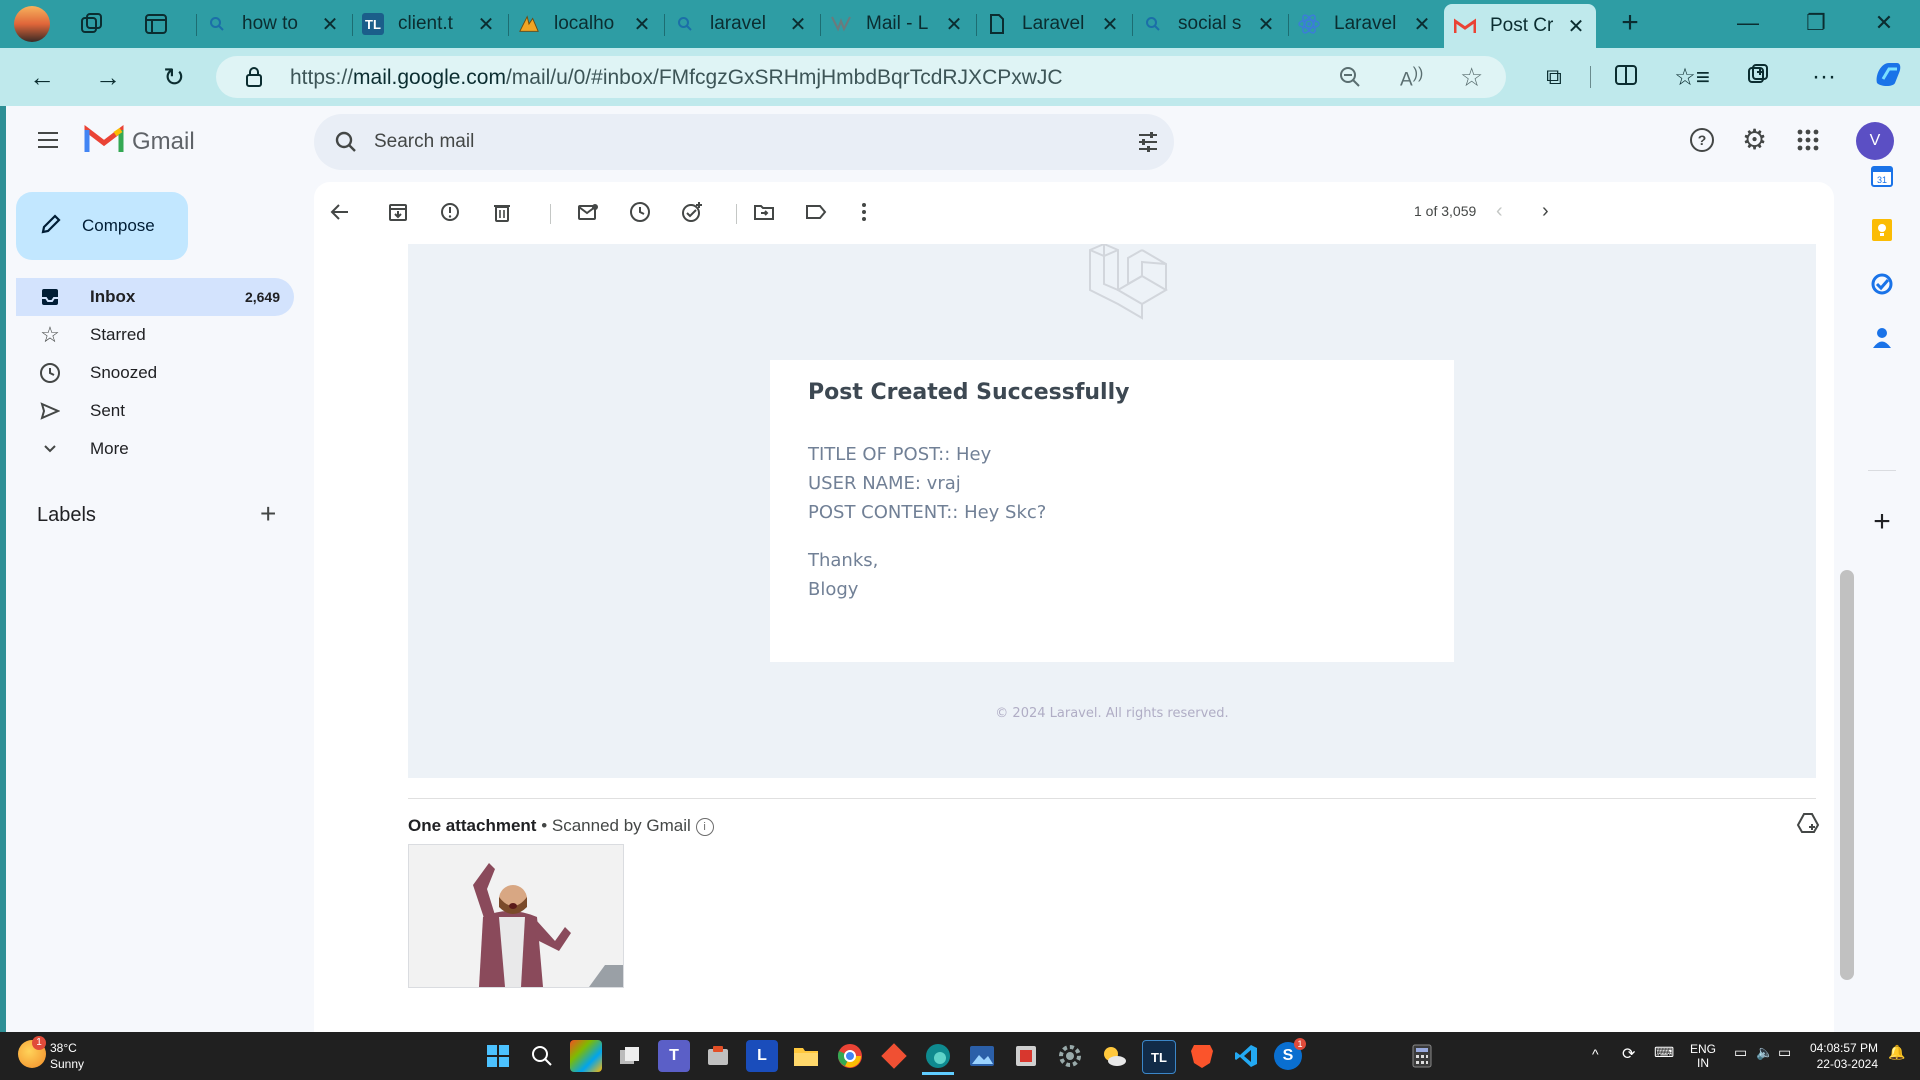 The height and width of the screenshot is (1080, 1920). What do you see at coordinates (744, 142) in the screenshot?
I see `search-bar: Search mail` at bounding box center [744, 142].